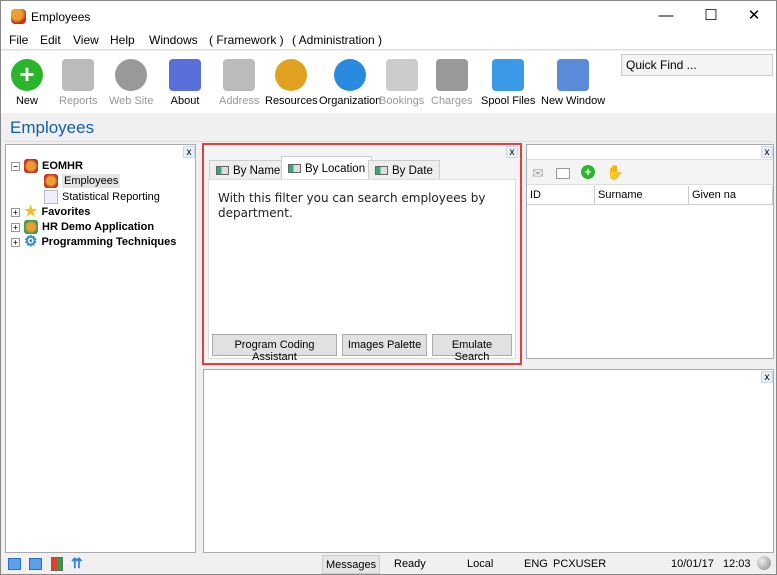 Image resolution: width=777 pixels, height=575 pixels. I want to click on tree-label: Programming Techniques, so click(109, 242).